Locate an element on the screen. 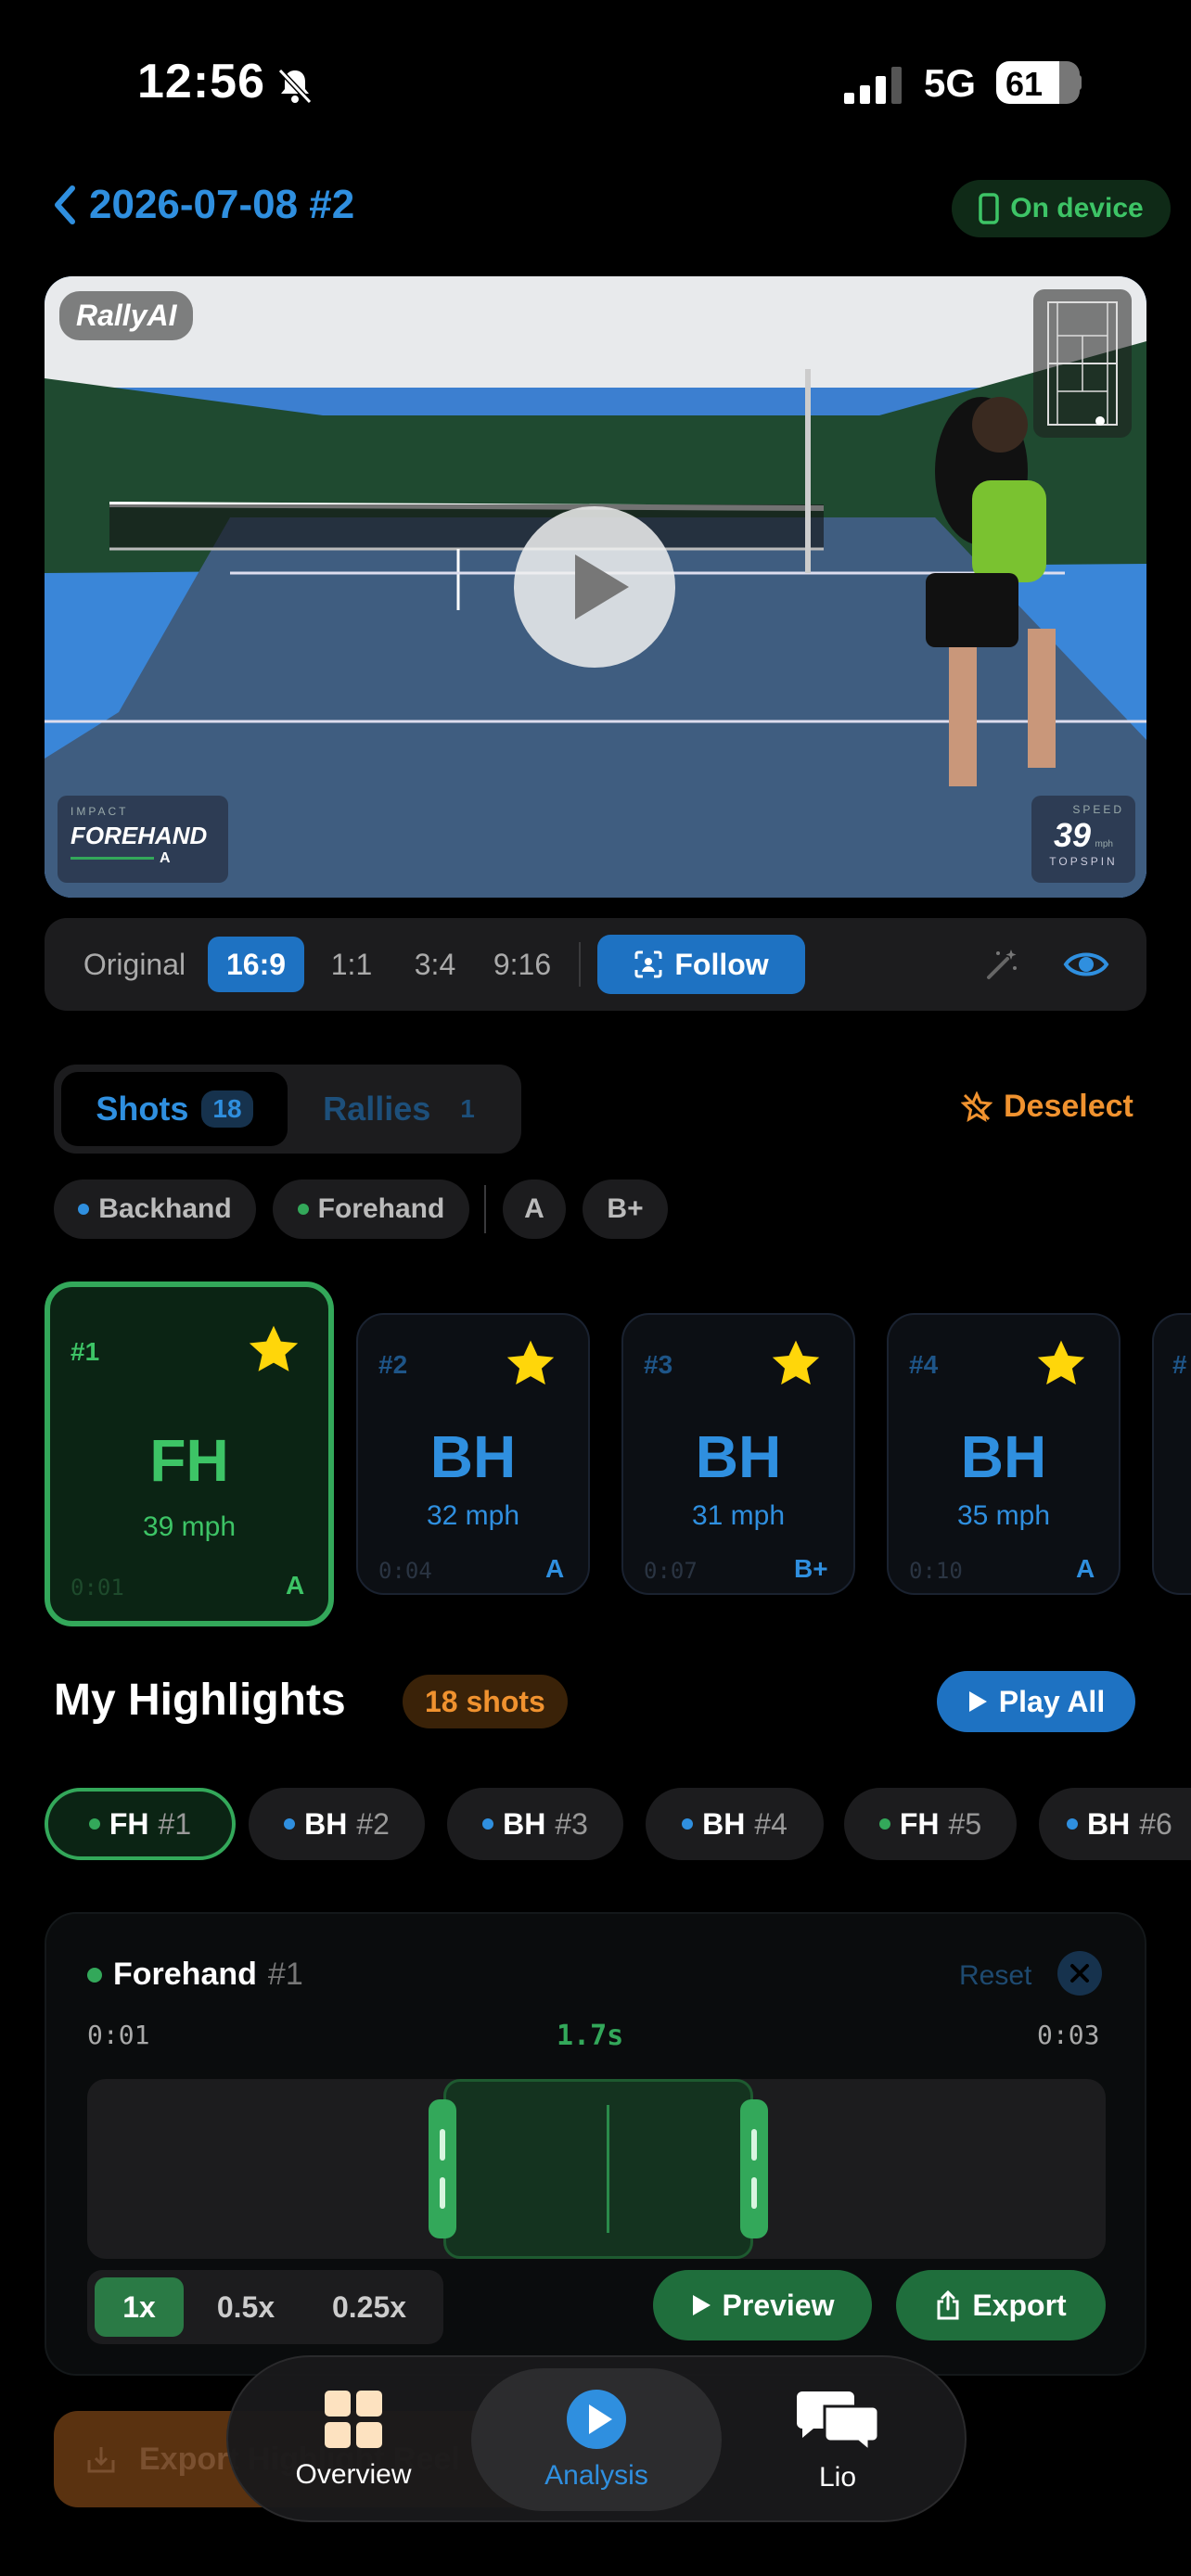 Image resolution: width=1191 pixels, height=2576 pixels. rallies-count: 1 is located at coordinates (467, 1109).